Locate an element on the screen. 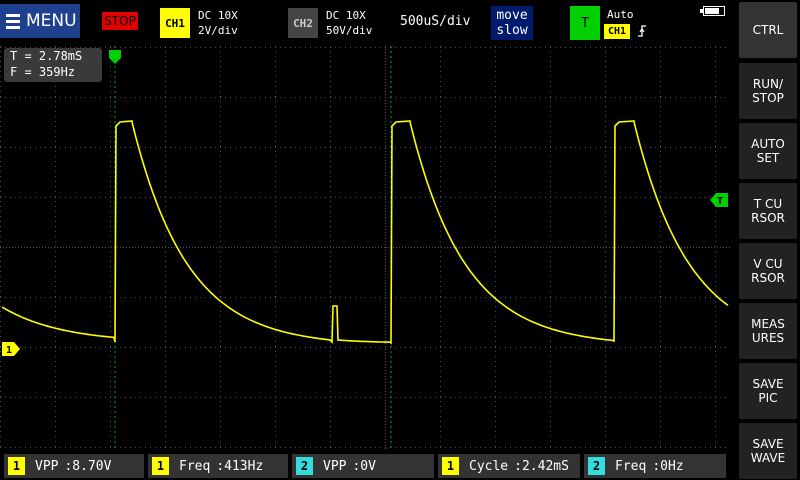 This screenshot has height=480, width=800. hamburger-icon is located at coordinates (13, 21).